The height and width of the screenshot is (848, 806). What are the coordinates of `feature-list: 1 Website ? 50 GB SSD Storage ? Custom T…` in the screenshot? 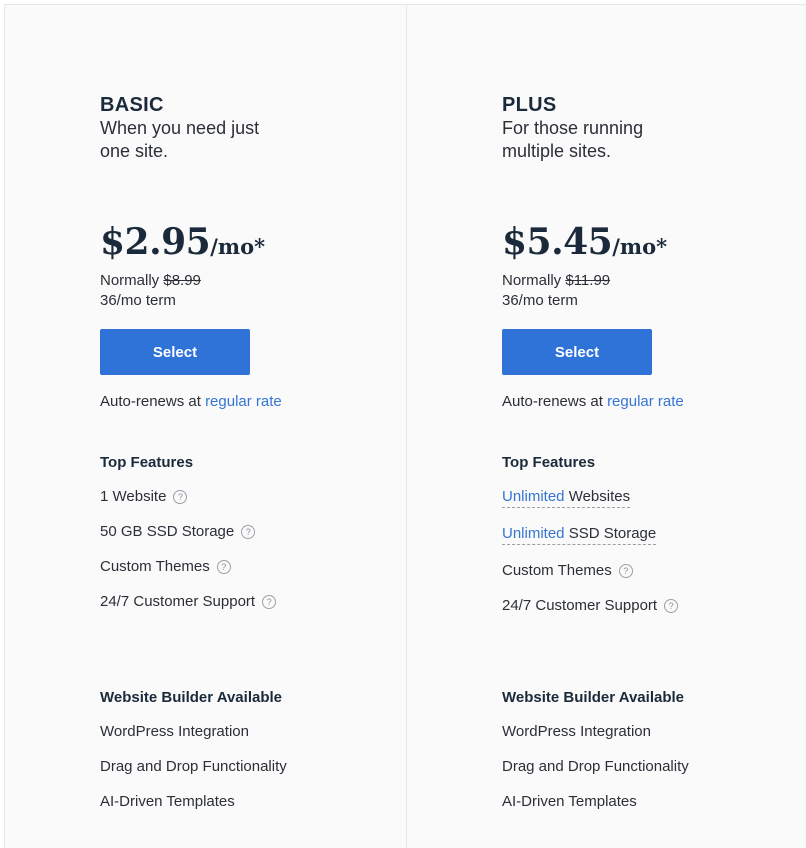 It's located at (253, 549).